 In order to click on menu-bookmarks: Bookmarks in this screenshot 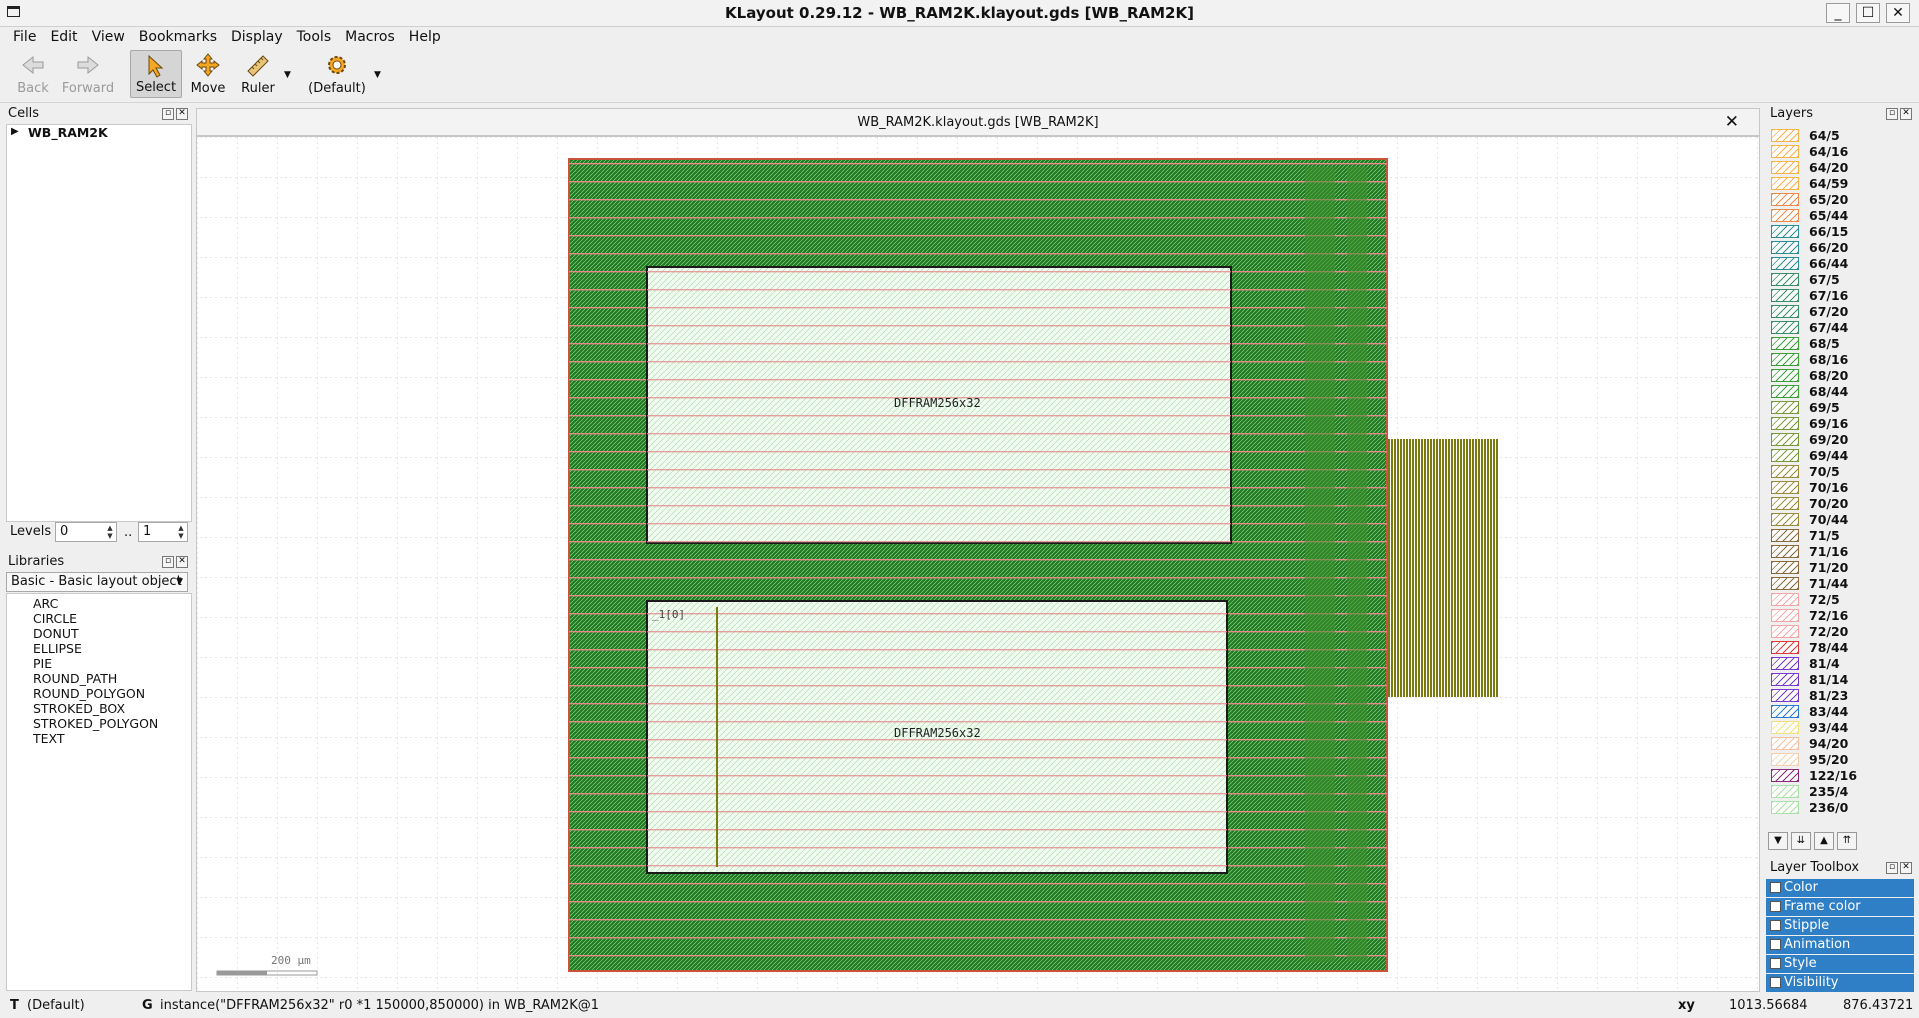, I will do `click(178, 35)`.